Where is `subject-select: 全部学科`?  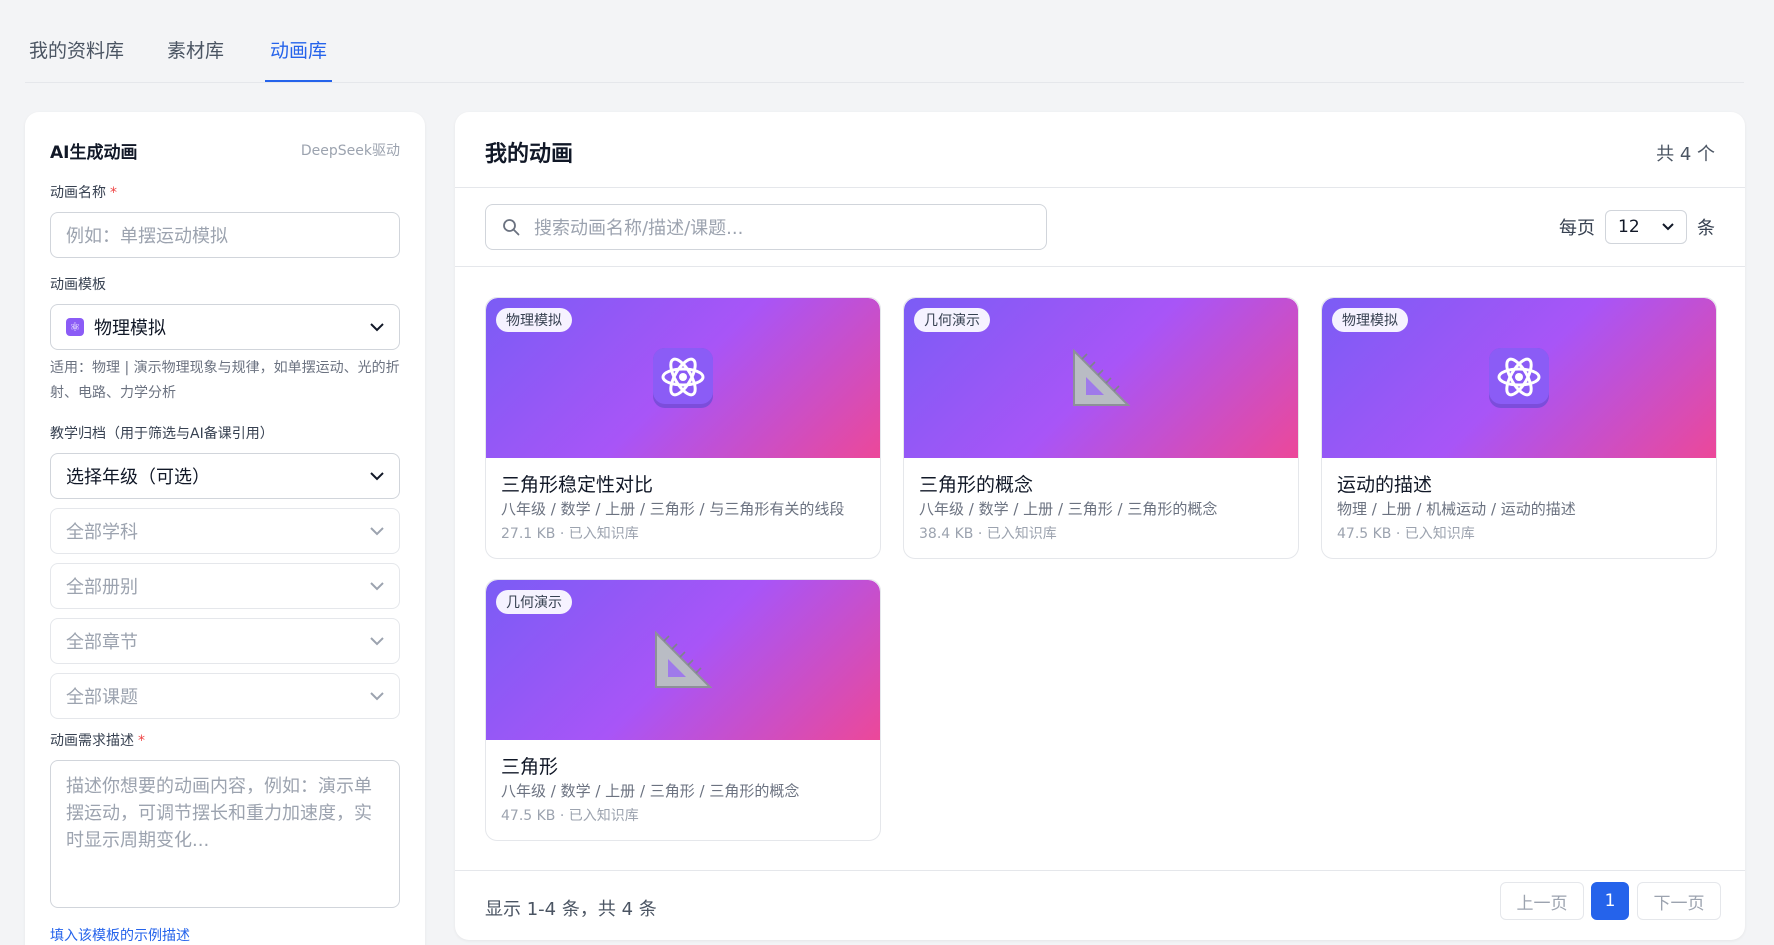 subject-select: 全部学科 is located at coordinates (225, 531).